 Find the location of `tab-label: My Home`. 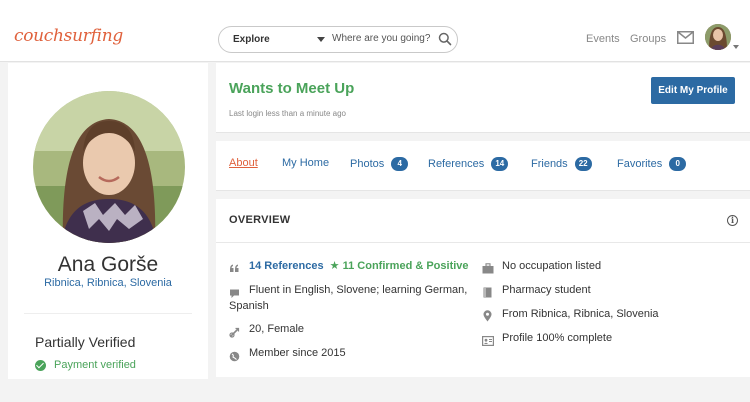

tab-label: My Home is located at coordinates (306, 163).